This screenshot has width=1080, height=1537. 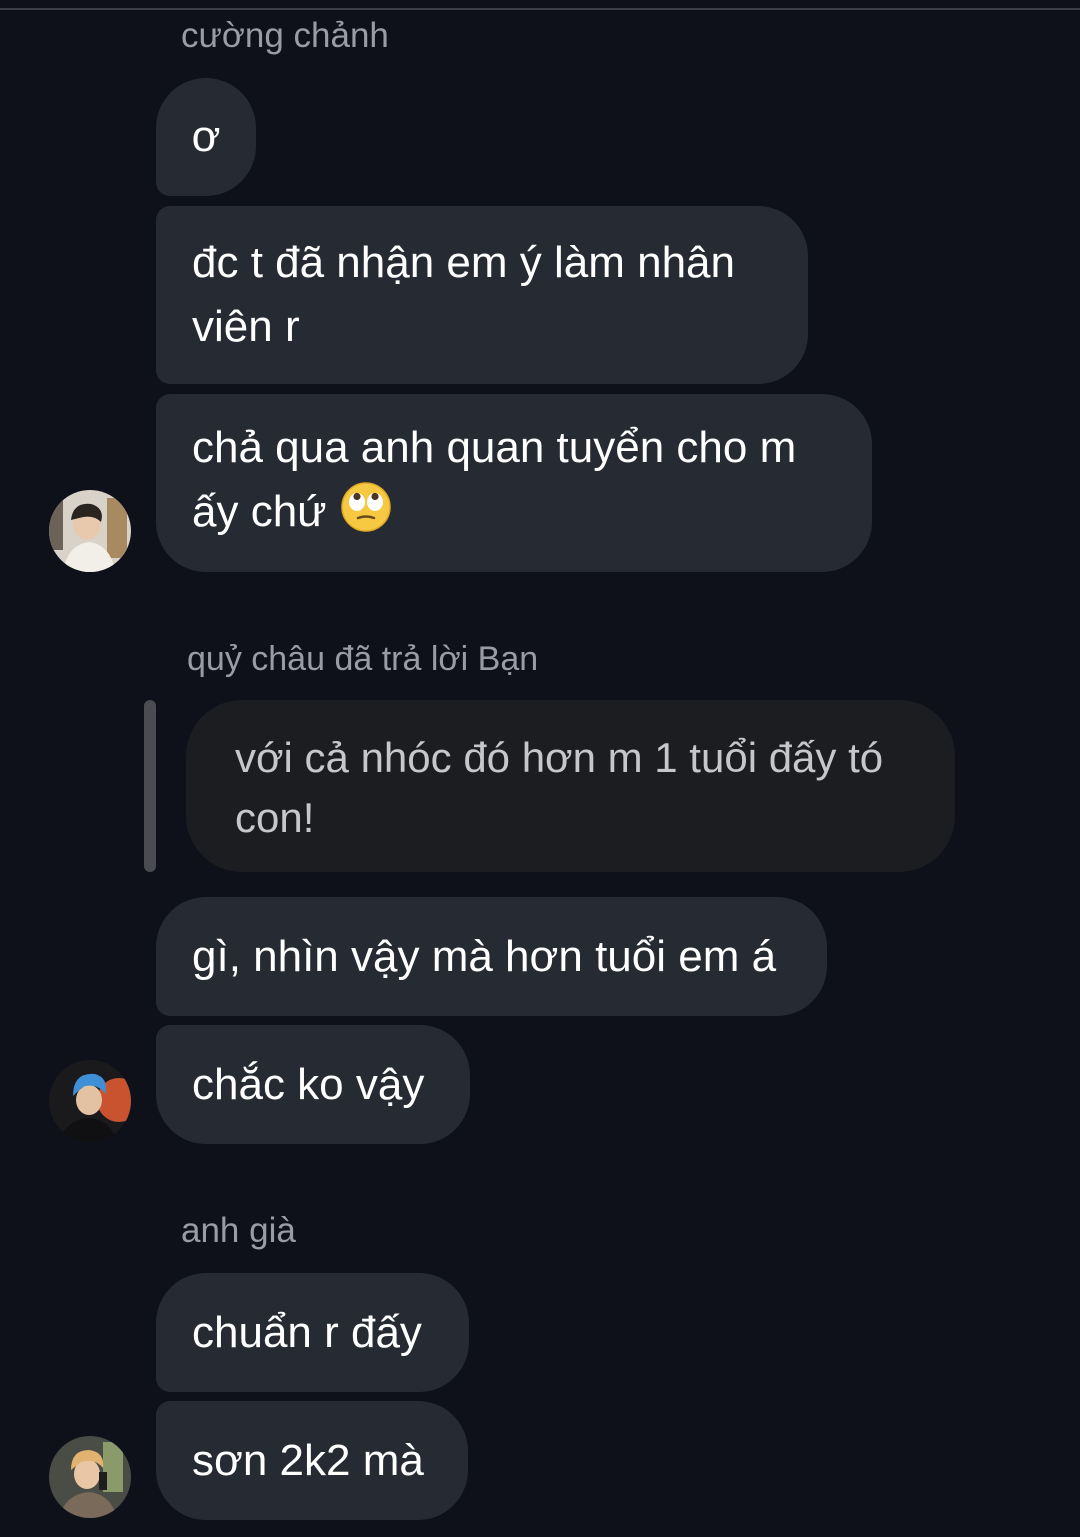 I want to click on message-bubble: sơn 2k2 mà, so click(x=312, y=1460).